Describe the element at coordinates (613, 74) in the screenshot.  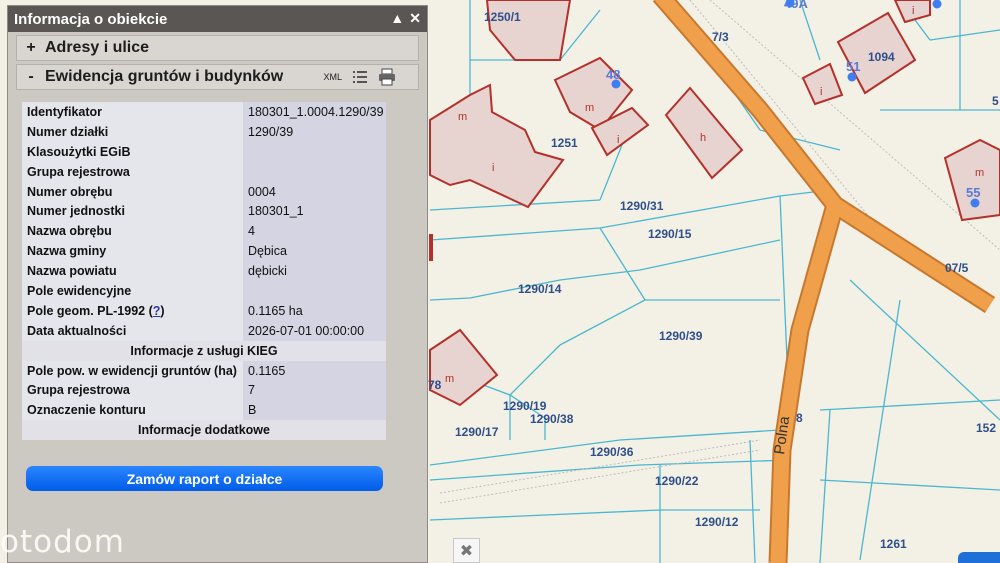
I see `svg-text: 48` at that location.